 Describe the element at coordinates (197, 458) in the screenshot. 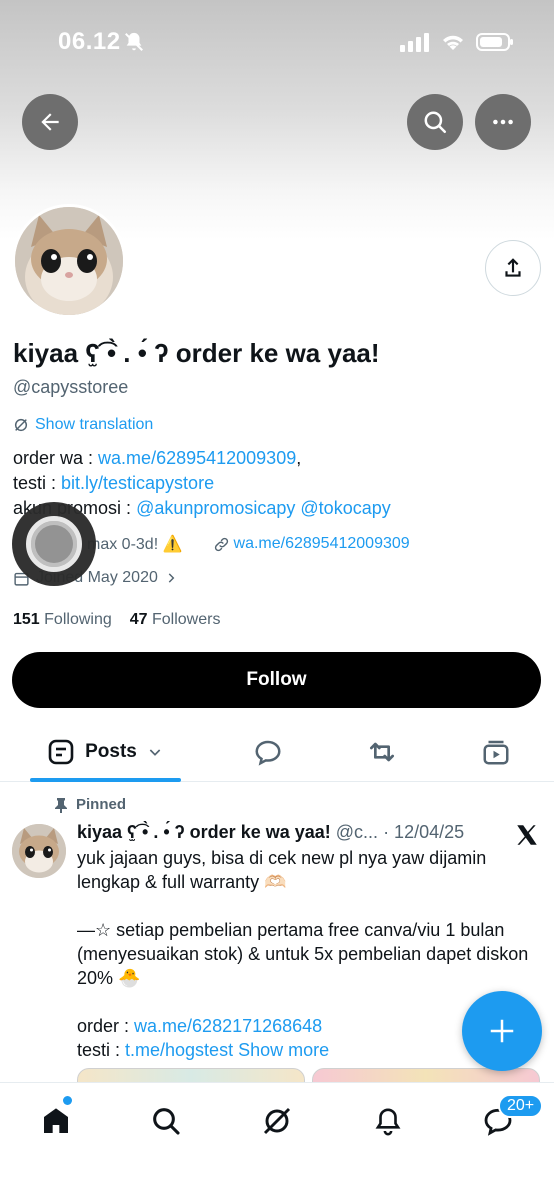

I see `bio-order-link: wa.me/62895412009309` at that location.